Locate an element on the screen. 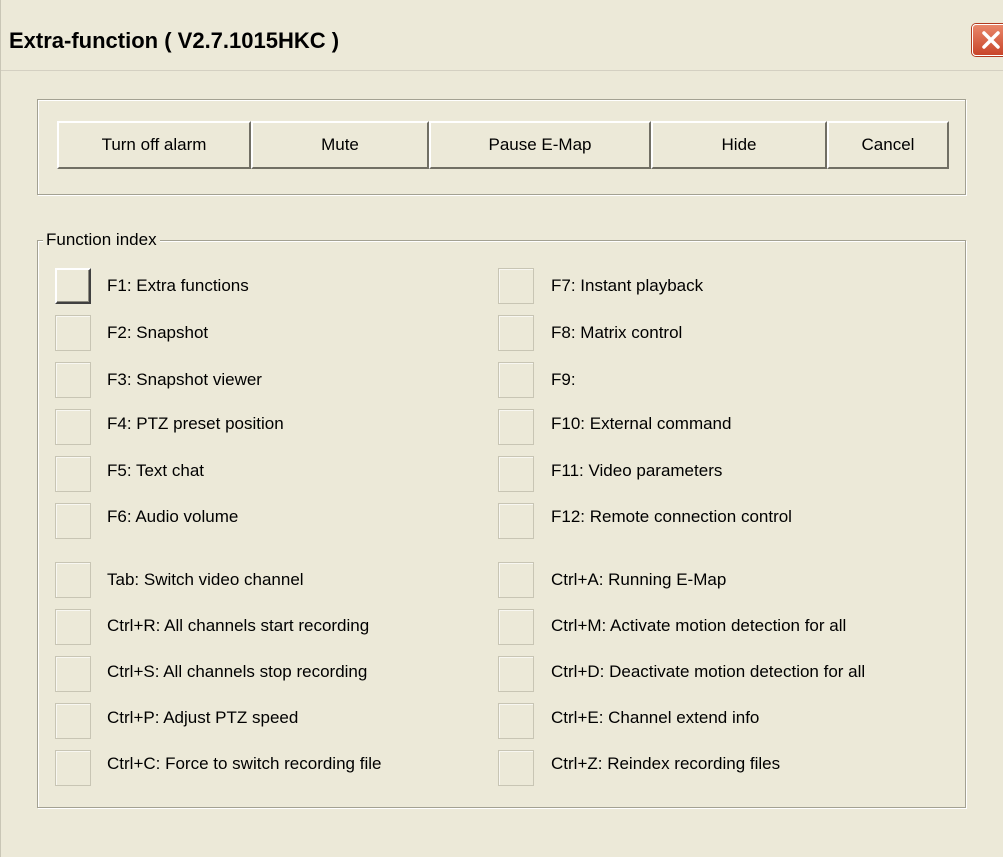 The image size is (1003, 857). function-label: F5: Text chat is located at coordinates (156, 470).